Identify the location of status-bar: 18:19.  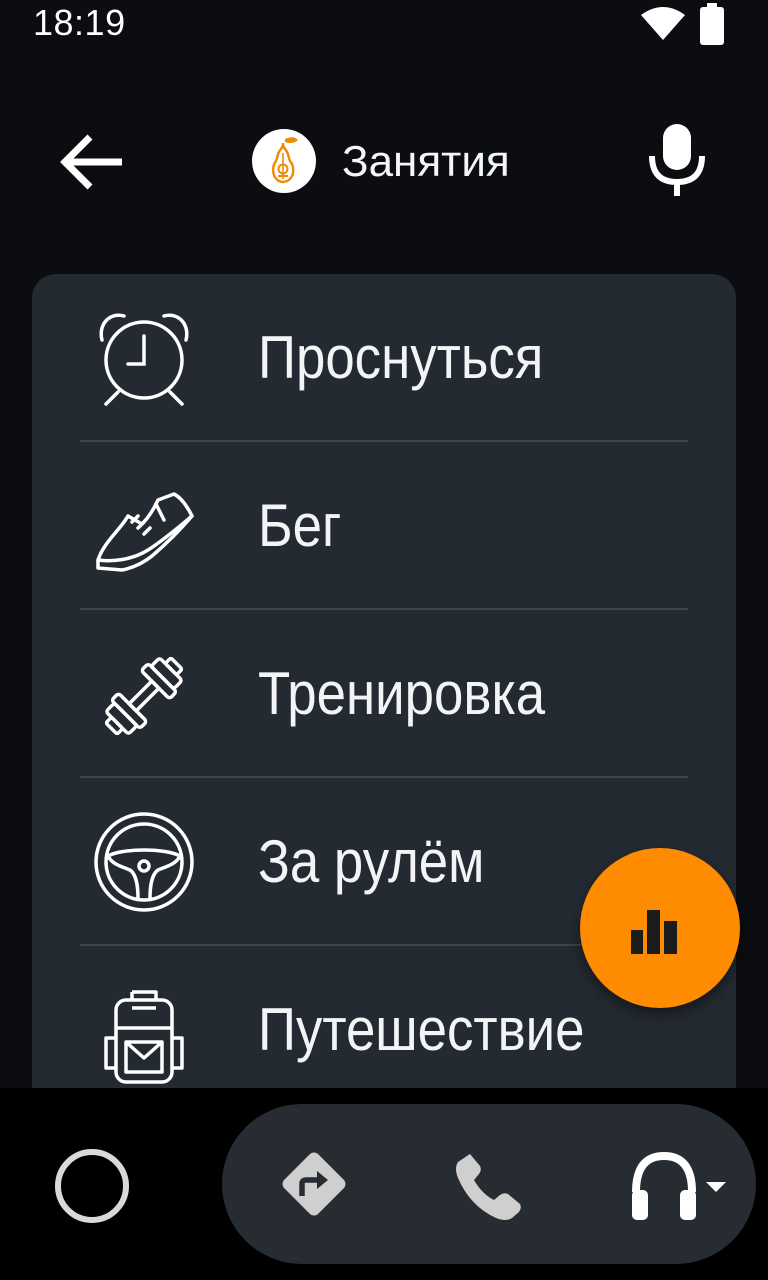
(384, 24).